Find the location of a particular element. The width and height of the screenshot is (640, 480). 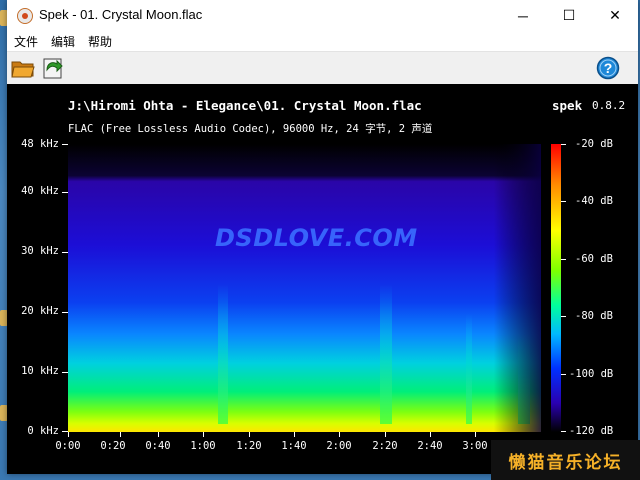

db-label: -40 dB is located at coordinates (594, 201).